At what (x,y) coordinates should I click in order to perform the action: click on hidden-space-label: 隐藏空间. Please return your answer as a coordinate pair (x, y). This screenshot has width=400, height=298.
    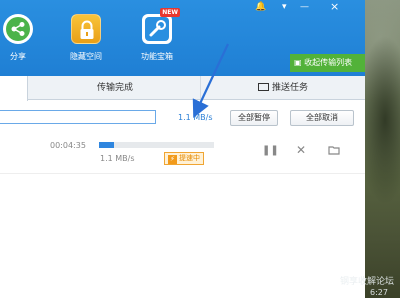
    Looking at the image, I should click on (86, 56).